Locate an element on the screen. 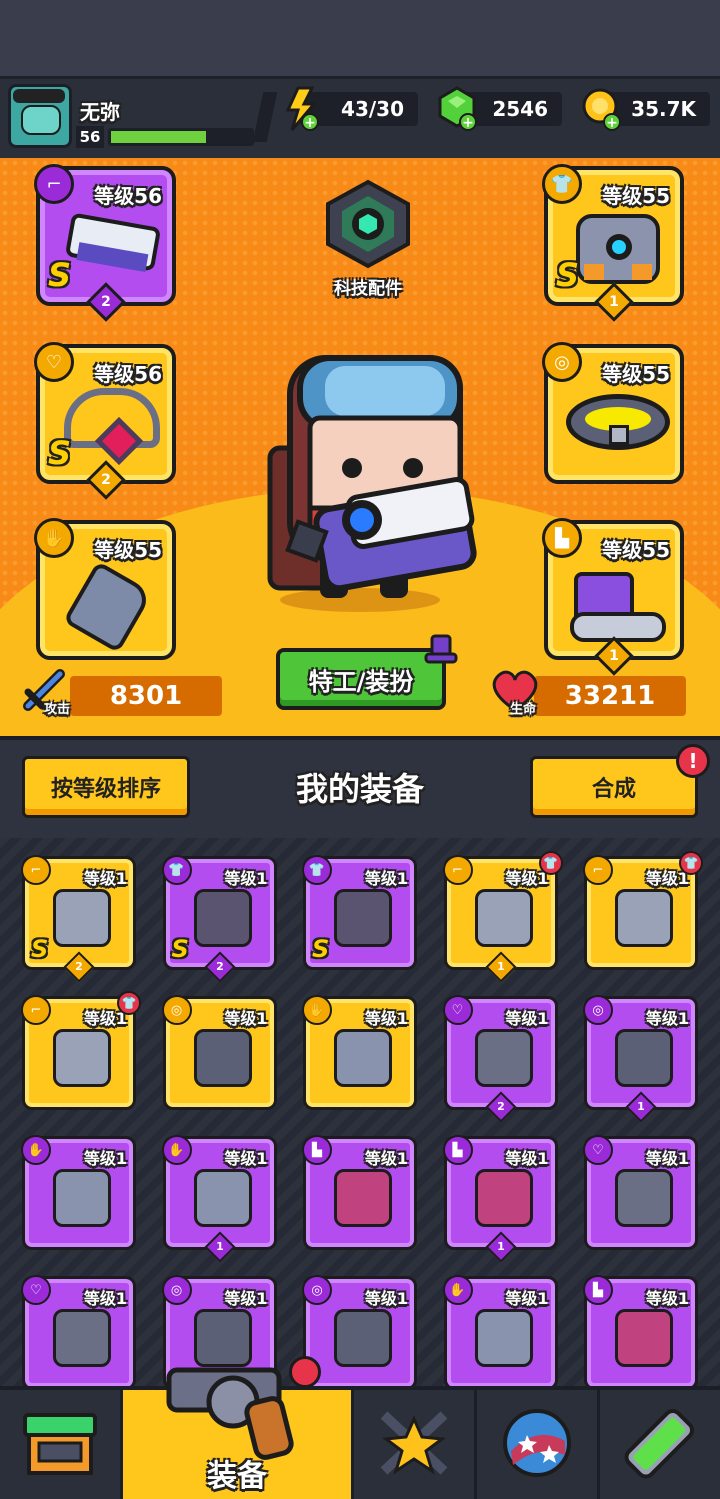  crossed-swords-star-icon is located at coordinates (414, 1445).